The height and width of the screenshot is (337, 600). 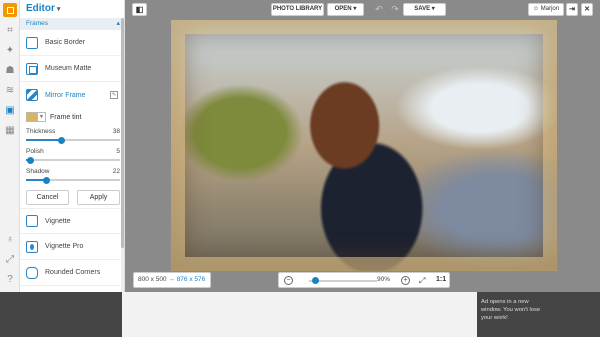 What do you see at coordinates (32, 117) in the screenshot?
I see `tint-color-swatch` at bounding box center [32, 117].